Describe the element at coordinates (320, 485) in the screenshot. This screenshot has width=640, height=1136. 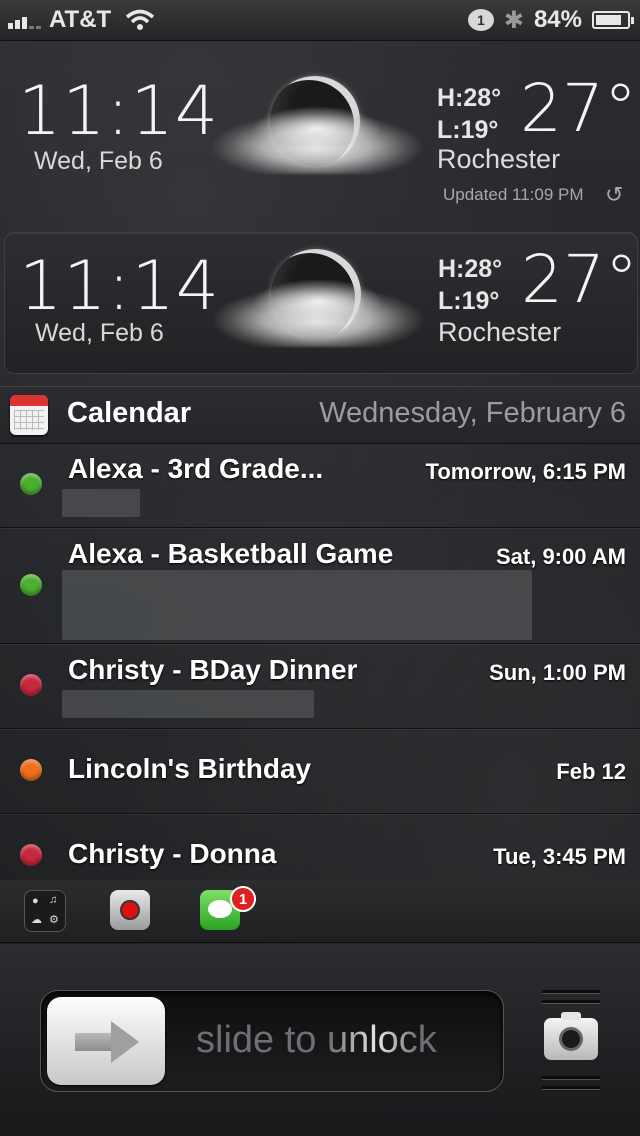
I see `calendar-event: Alexa - 3rd Grade... Tomorrow, 6:15 PM` at that location.